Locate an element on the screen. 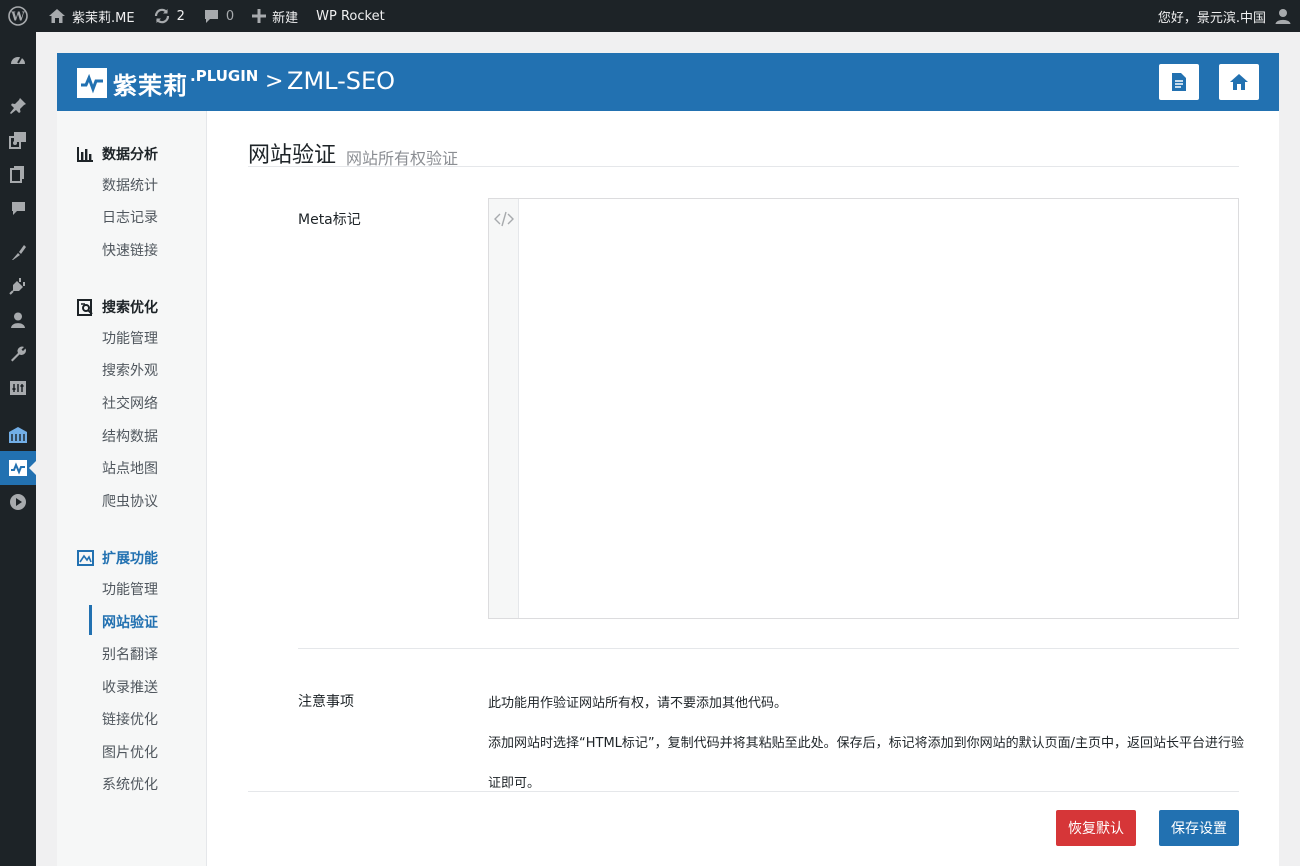 This screenshot has height=866, width=1300. tools-icon is located at coordinates (18, 354).